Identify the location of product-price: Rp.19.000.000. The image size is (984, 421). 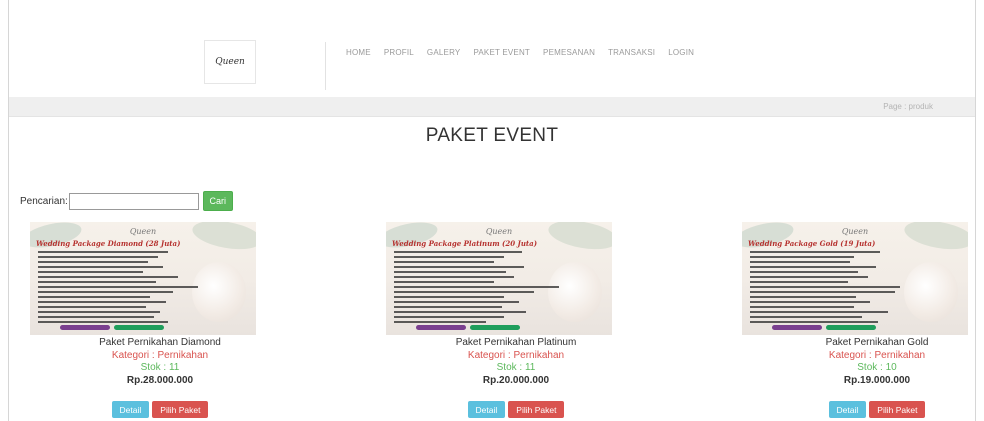
(877, 380).